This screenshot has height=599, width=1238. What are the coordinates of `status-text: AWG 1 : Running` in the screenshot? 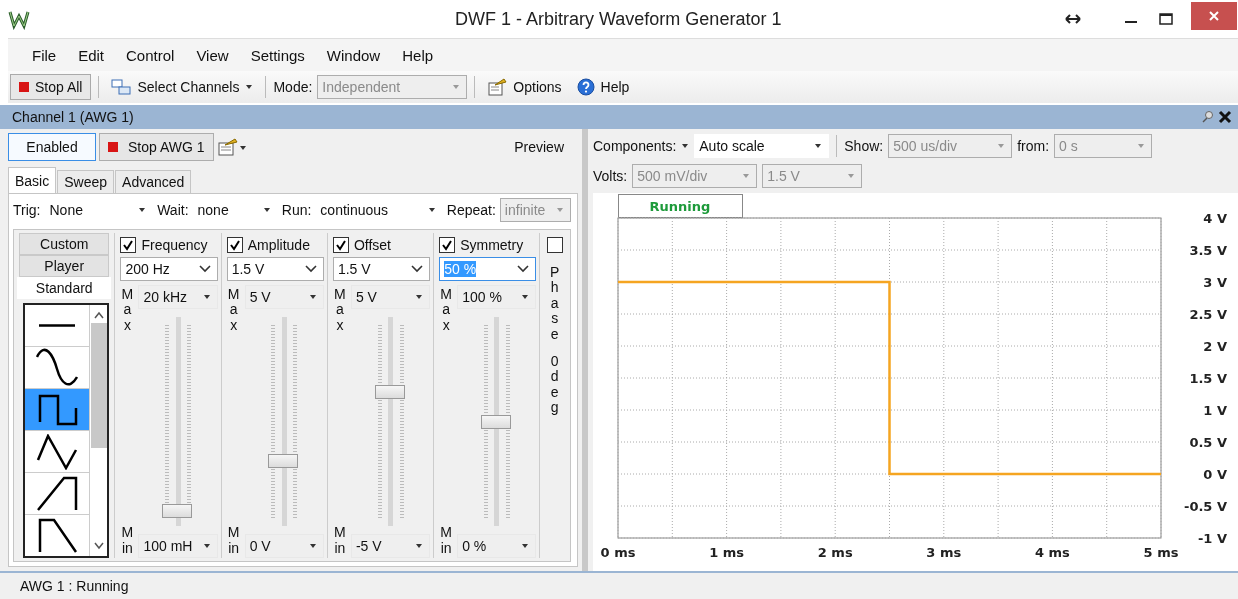 It's located at (74, 586).